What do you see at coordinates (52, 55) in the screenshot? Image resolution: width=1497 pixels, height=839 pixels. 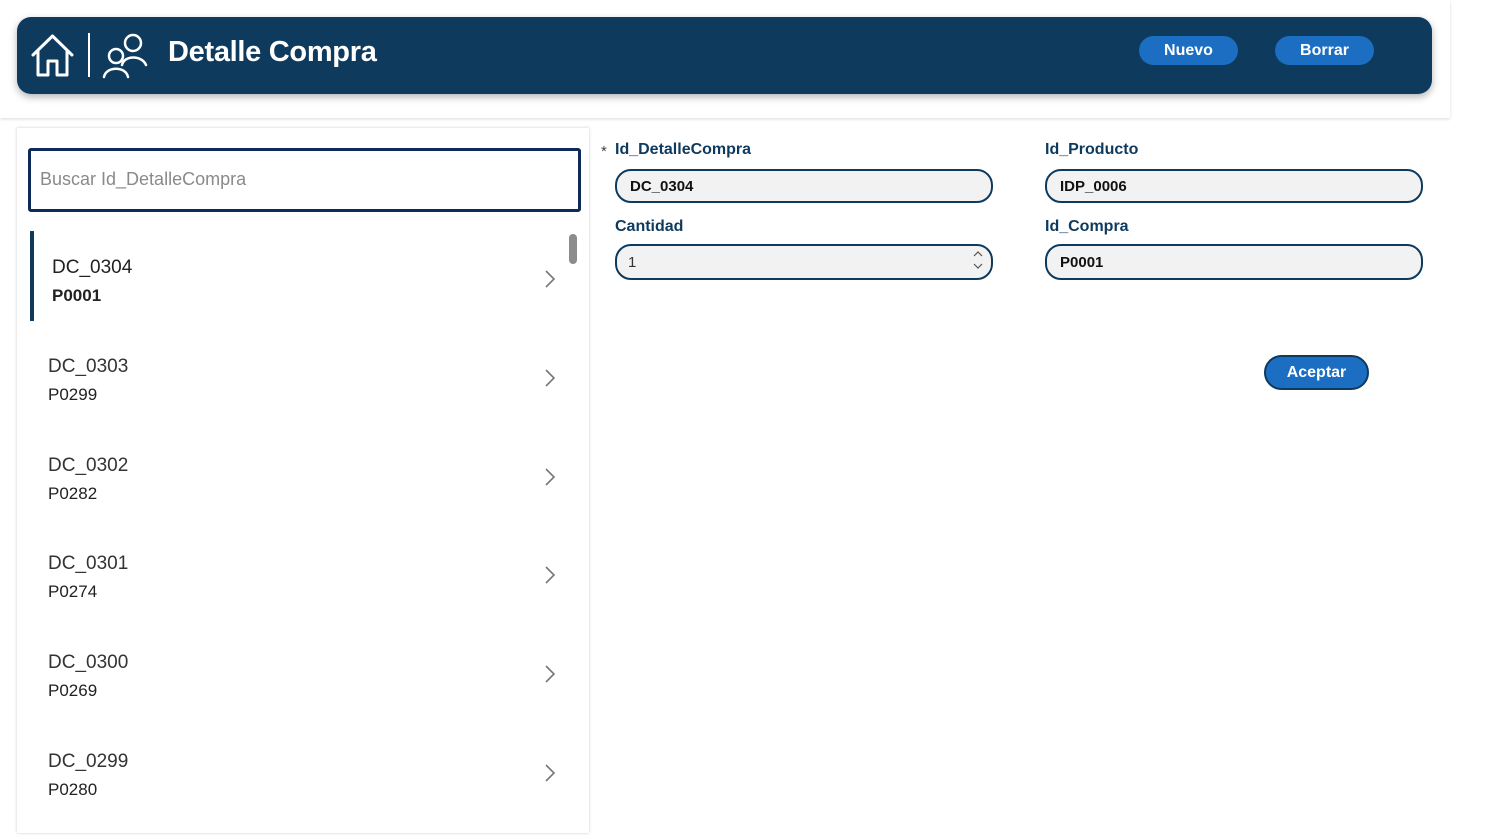 I see `home-icon` at bounding box center [52, 55].